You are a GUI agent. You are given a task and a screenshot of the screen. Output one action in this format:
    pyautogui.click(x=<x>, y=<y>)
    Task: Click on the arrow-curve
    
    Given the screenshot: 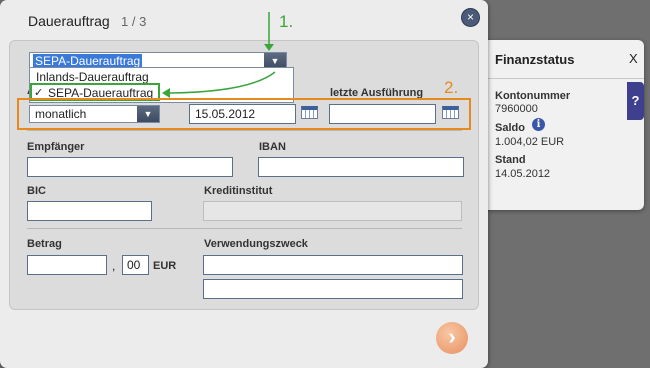 What is the action you would take?
    pyautogui.click(x=222, y=82)
    